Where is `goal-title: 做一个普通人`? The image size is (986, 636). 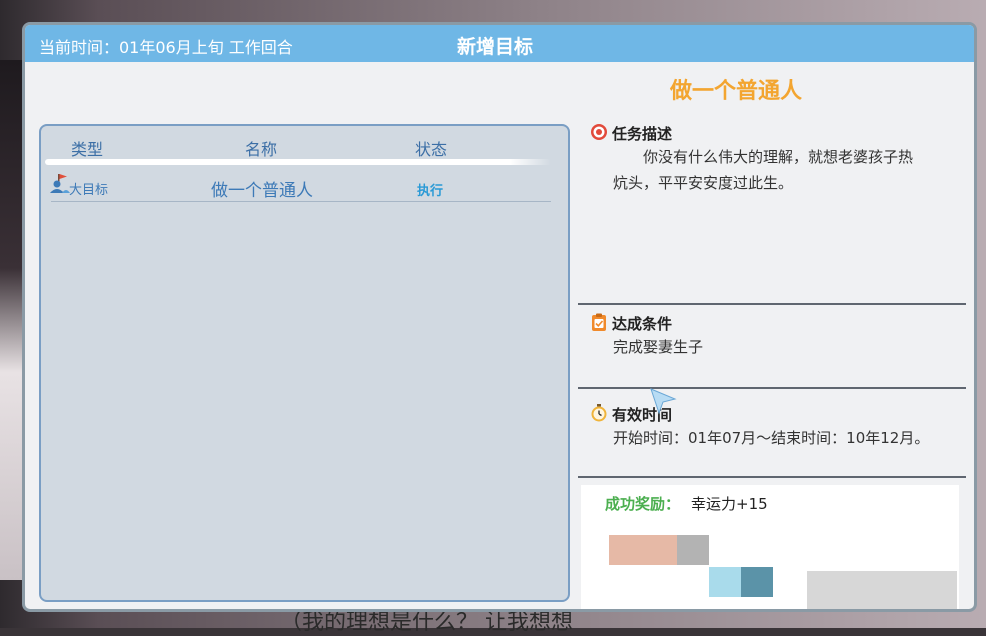
goal-title: 做一个普通人 is located at coordinates (736, 91).